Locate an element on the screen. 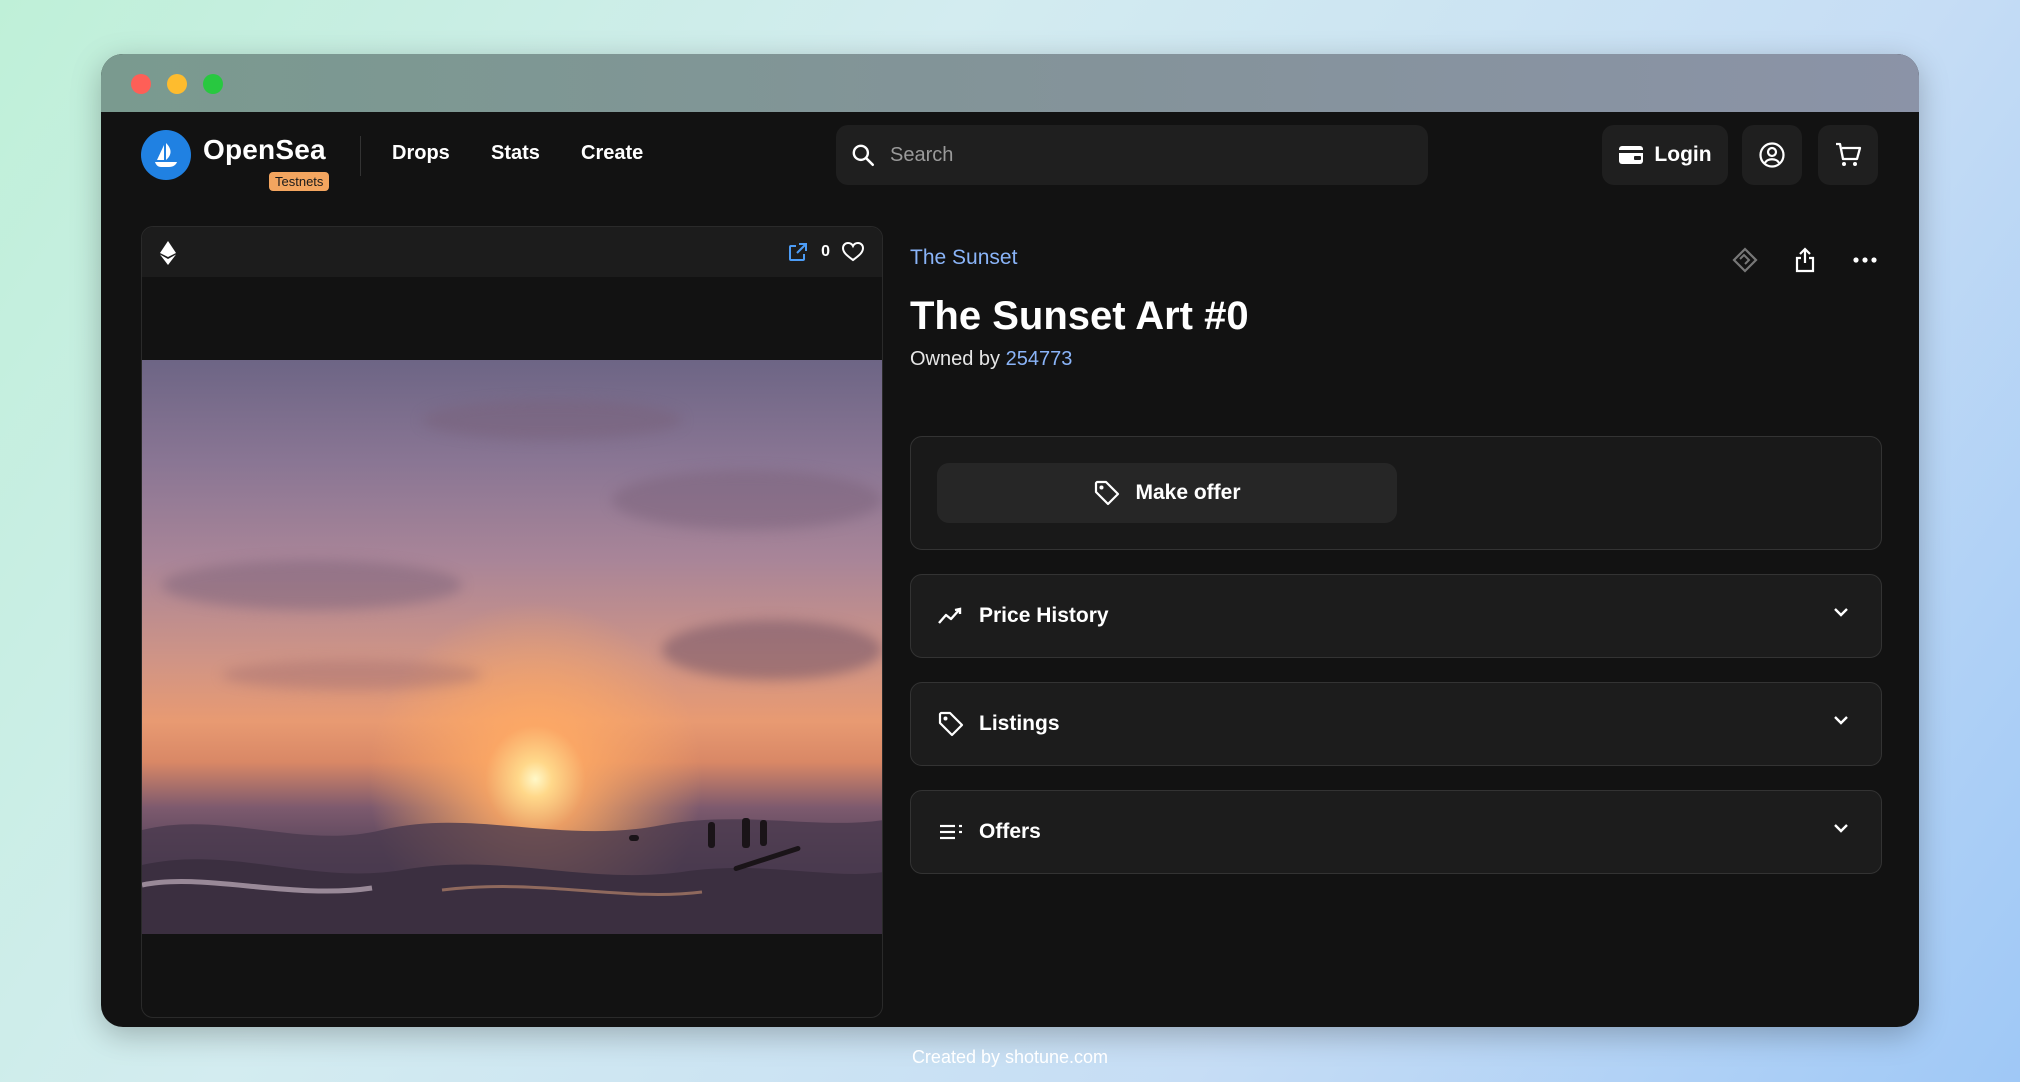 Image resolution: width=2020 pixels, height=1082 pixels. minimize-window-button is located at coordinates (177, 84).